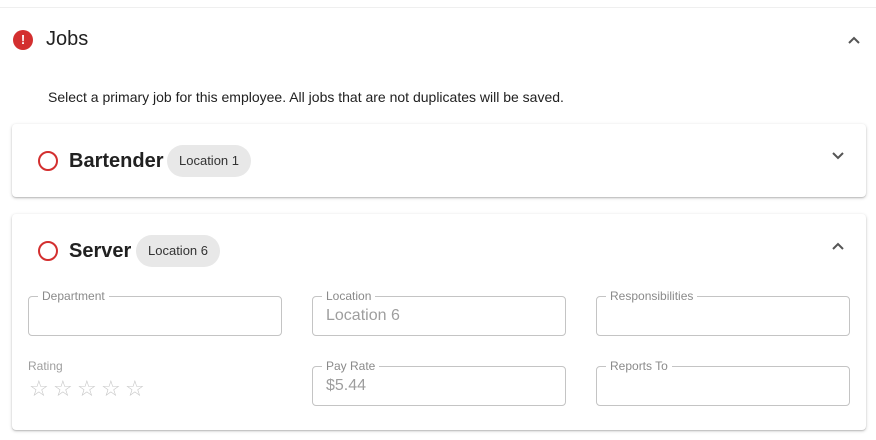 Image resolution: width=876 pixels, height=440 pixels. I want to click on section-title: Jobs, so click(67, 39).